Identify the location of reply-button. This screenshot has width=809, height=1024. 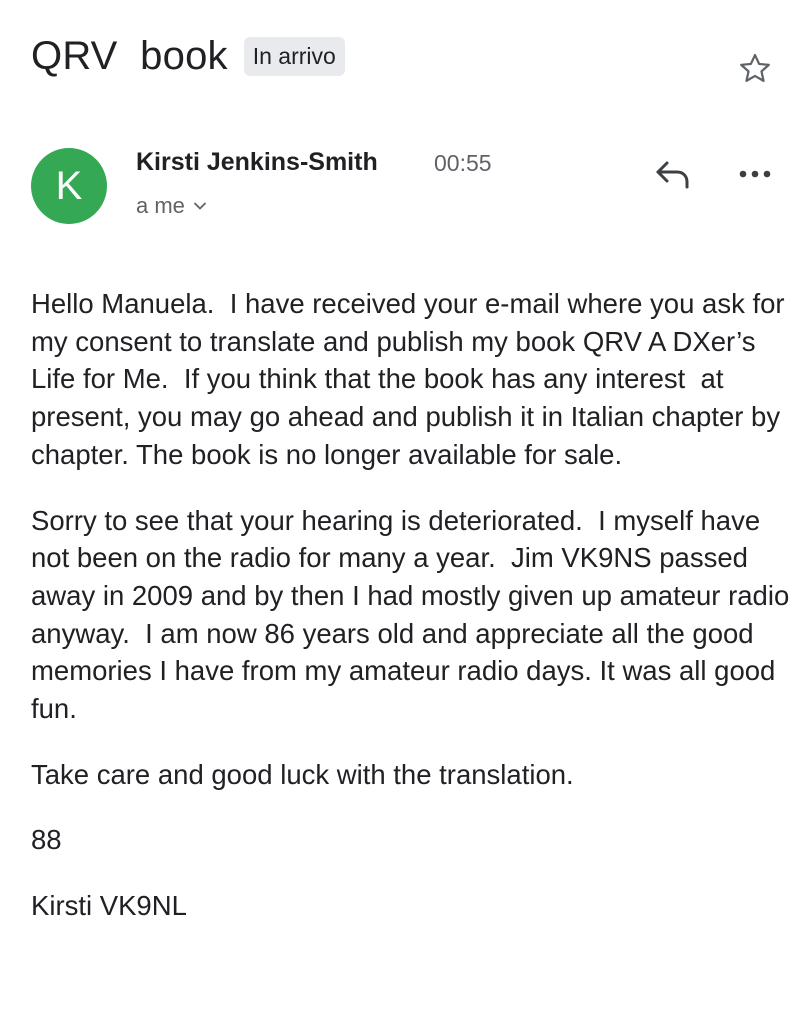
(673, 174).